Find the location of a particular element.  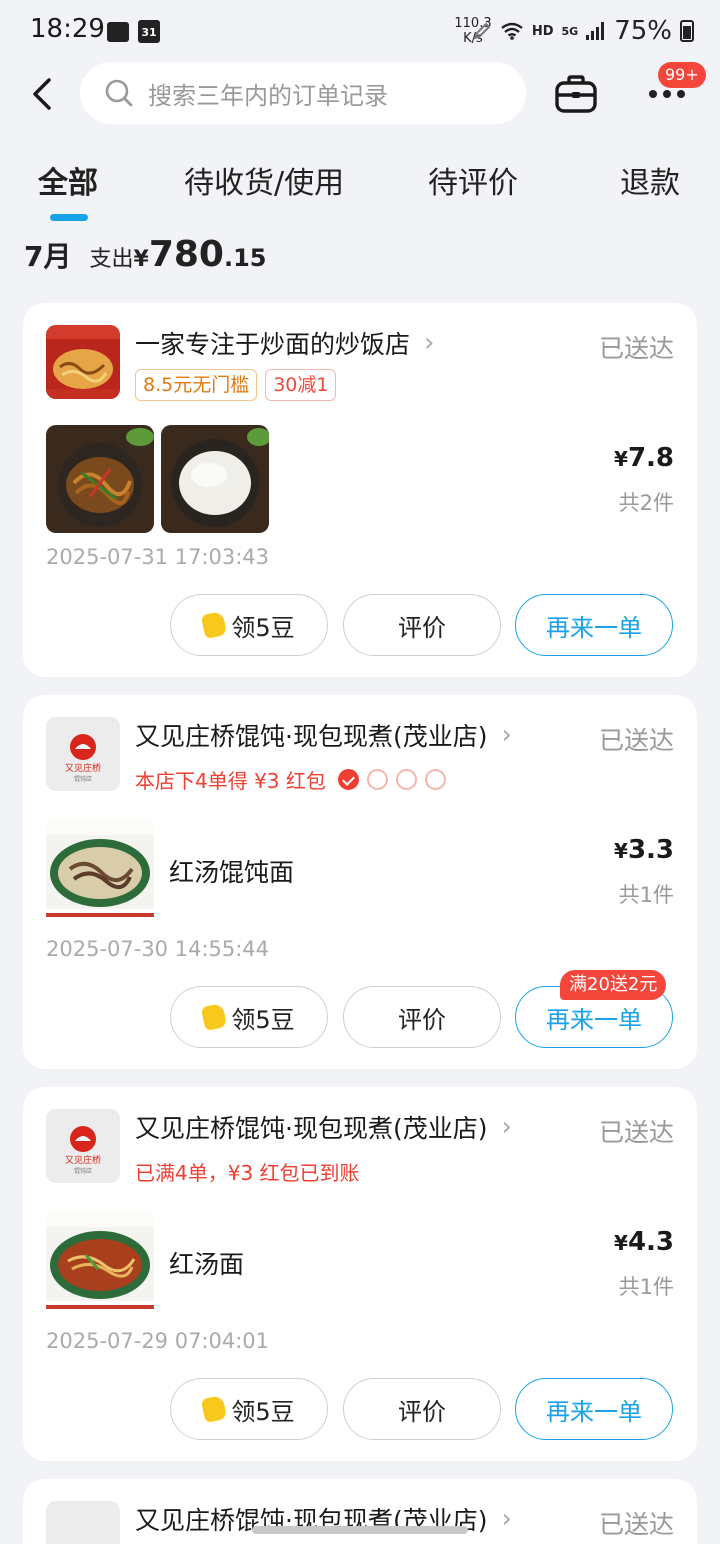

toolbox-button is located at coordinates (576, 94).